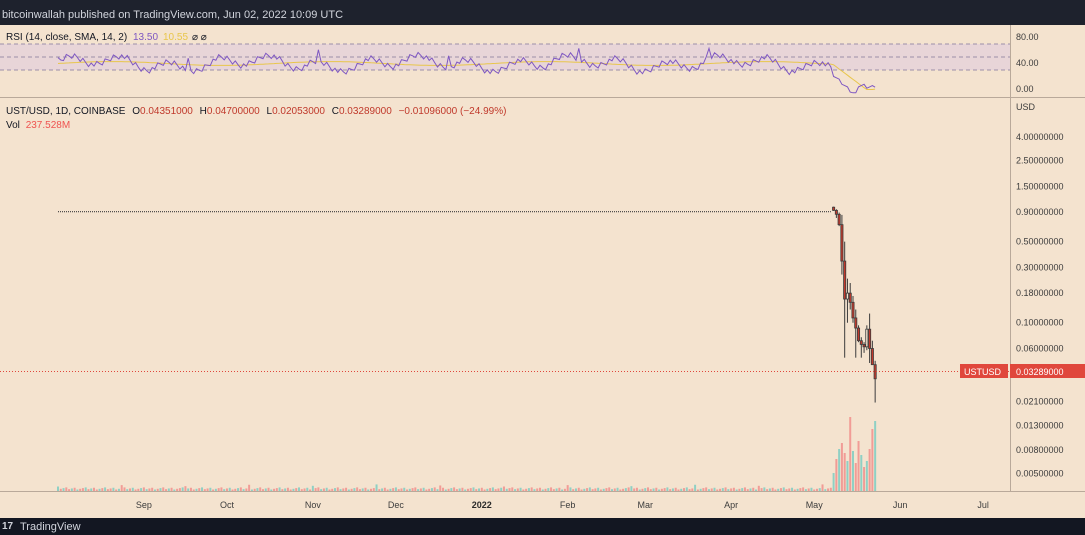  Describe the element at coordinates (1040, 267) in the screenshot. I see `price-tick: 0.30000000` at that location.